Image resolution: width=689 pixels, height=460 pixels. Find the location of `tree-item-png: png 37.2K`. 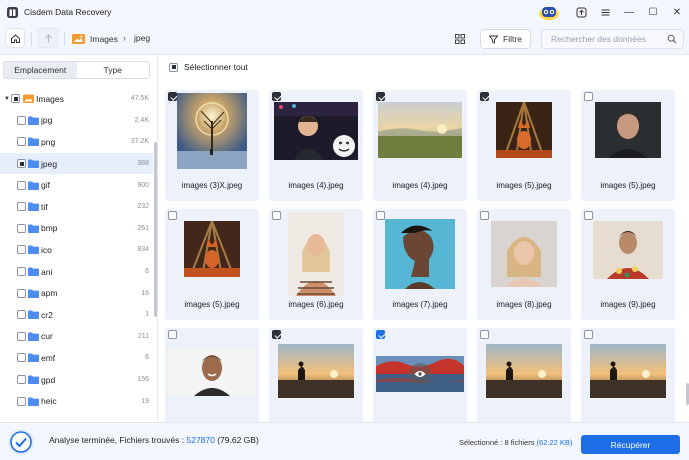

tree-item-png: png 37.2K is located at coordinates (76, 142).